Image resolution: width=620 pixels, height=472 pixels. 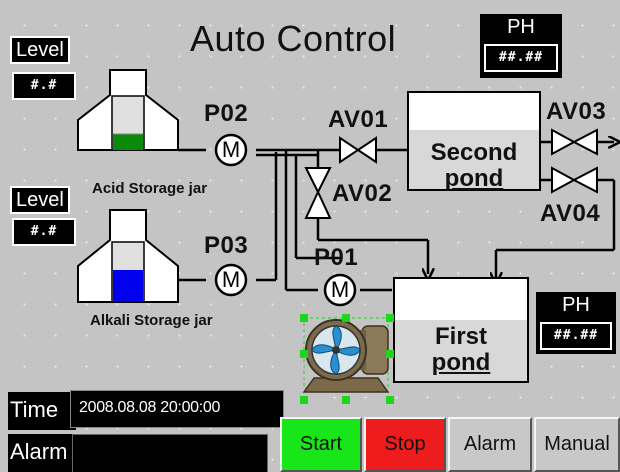 I want to click on pump-p03-symbol: M, so click(x=231, y=279).